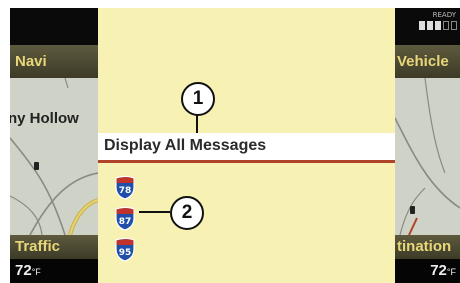  What do you see at coordinates (187, 213) in the screenshot?
I see `callout-2: 2` at bounding box center [187, 213].